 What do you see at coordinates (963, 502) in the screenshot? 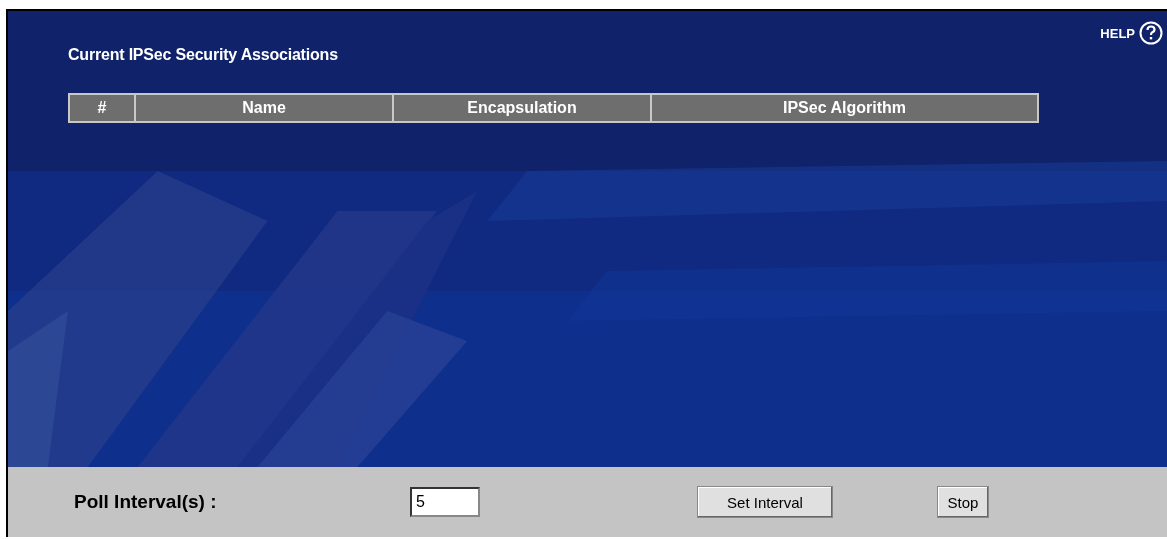
I see `stop-button: Stop` at bounding box center [963, 502].